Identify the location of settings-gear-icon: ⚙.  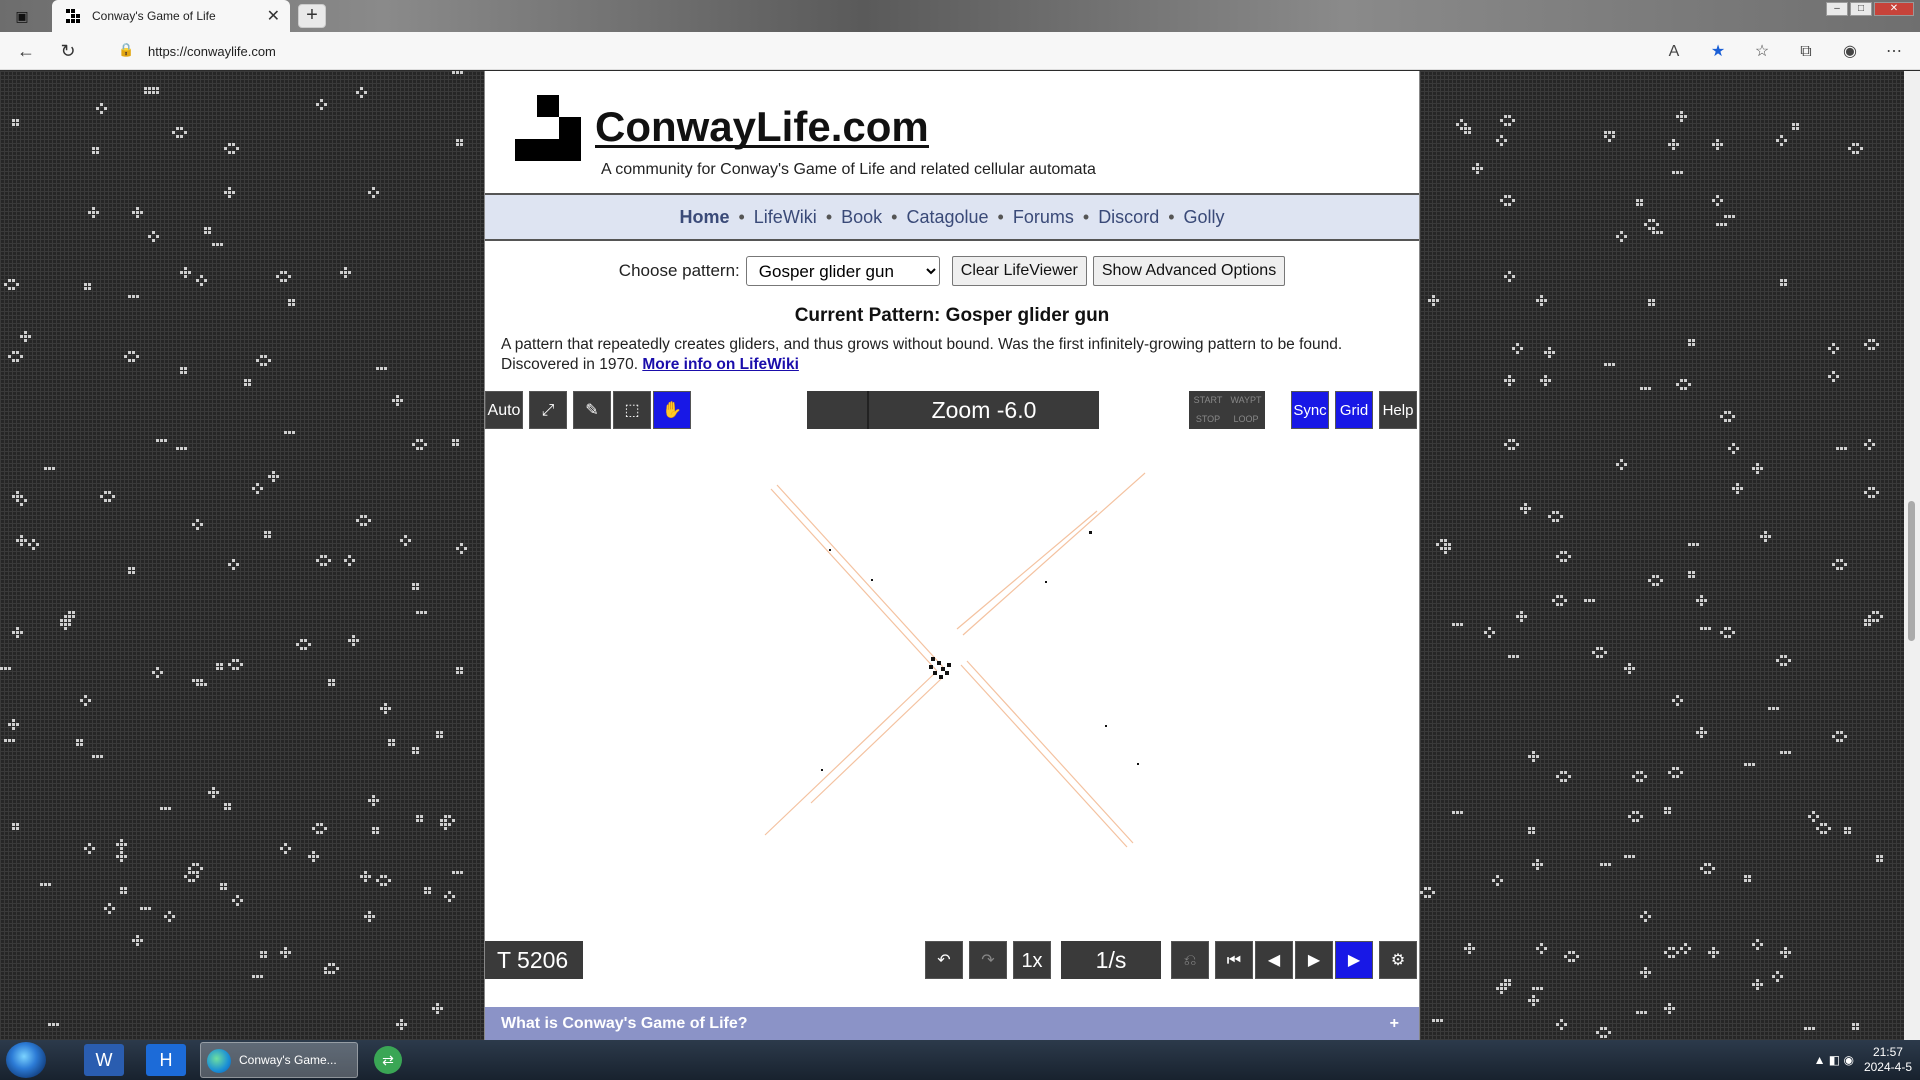
(1398, 960).